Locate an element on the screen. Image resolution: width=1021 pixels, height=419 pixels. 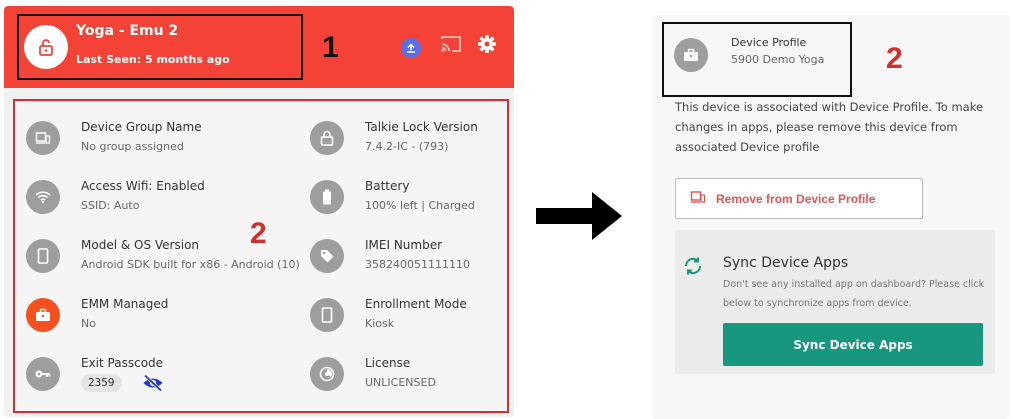
header-annotation-box is located at coordinates (160, 47).